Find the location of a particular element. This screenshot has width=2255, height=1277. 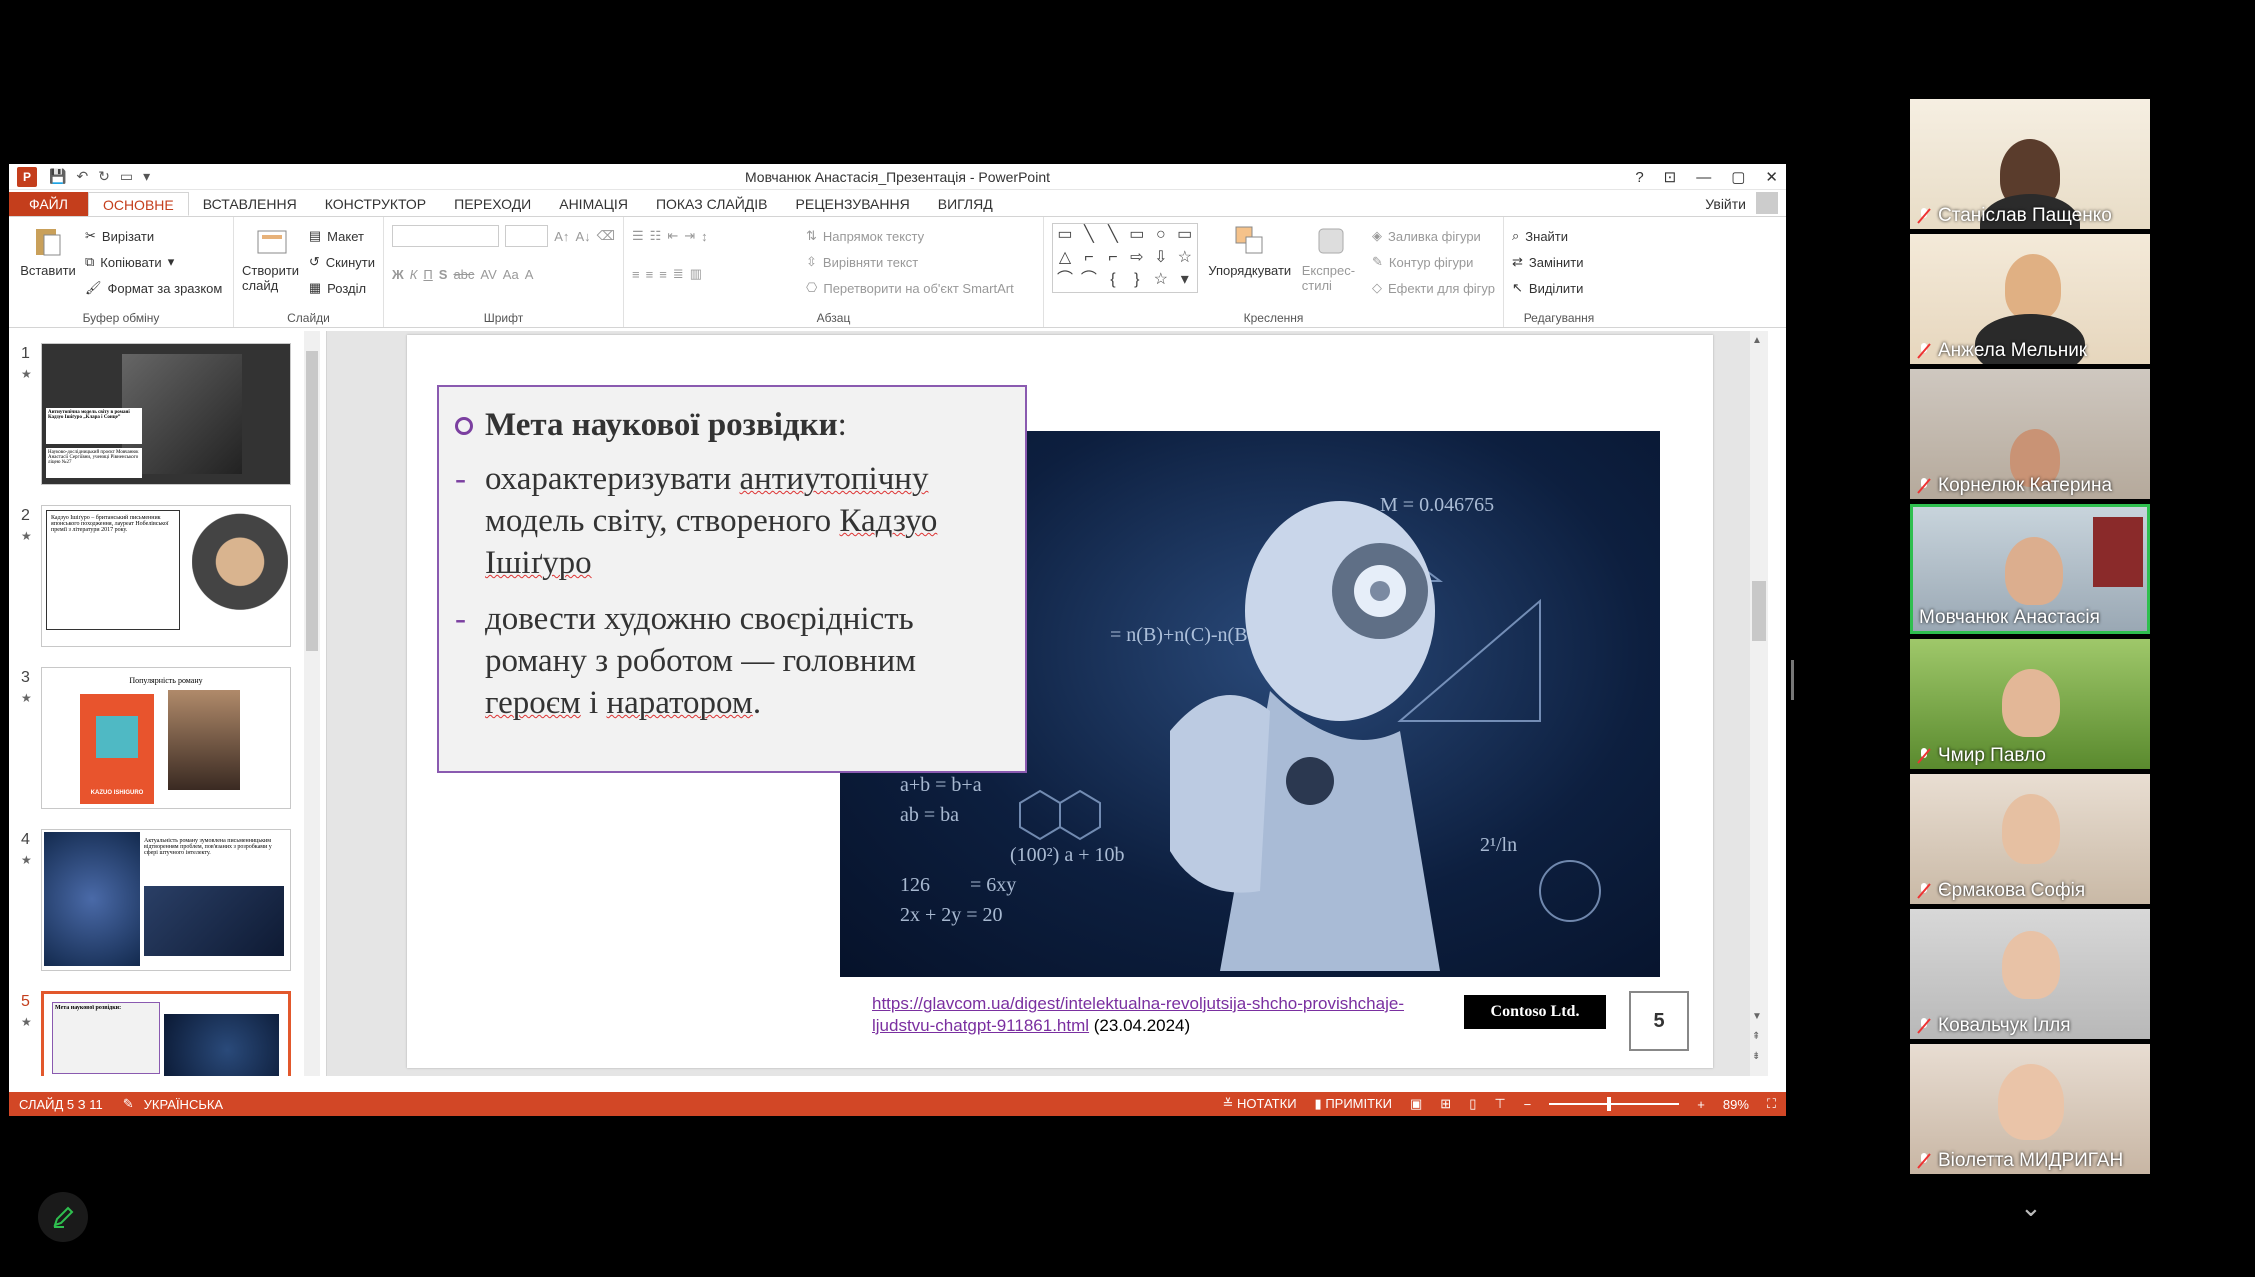

zoom-slider-knob is located at coordinates (1609, 1104).